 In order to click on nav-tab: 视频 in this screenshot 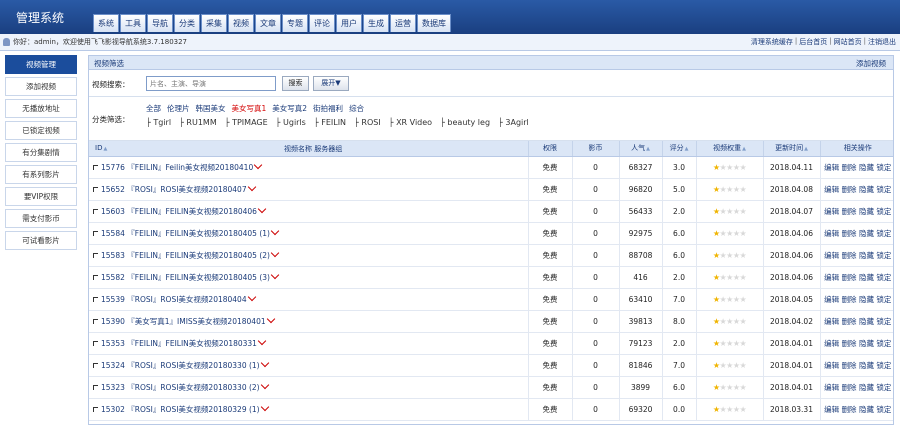, I will do `click(241, 23)`.